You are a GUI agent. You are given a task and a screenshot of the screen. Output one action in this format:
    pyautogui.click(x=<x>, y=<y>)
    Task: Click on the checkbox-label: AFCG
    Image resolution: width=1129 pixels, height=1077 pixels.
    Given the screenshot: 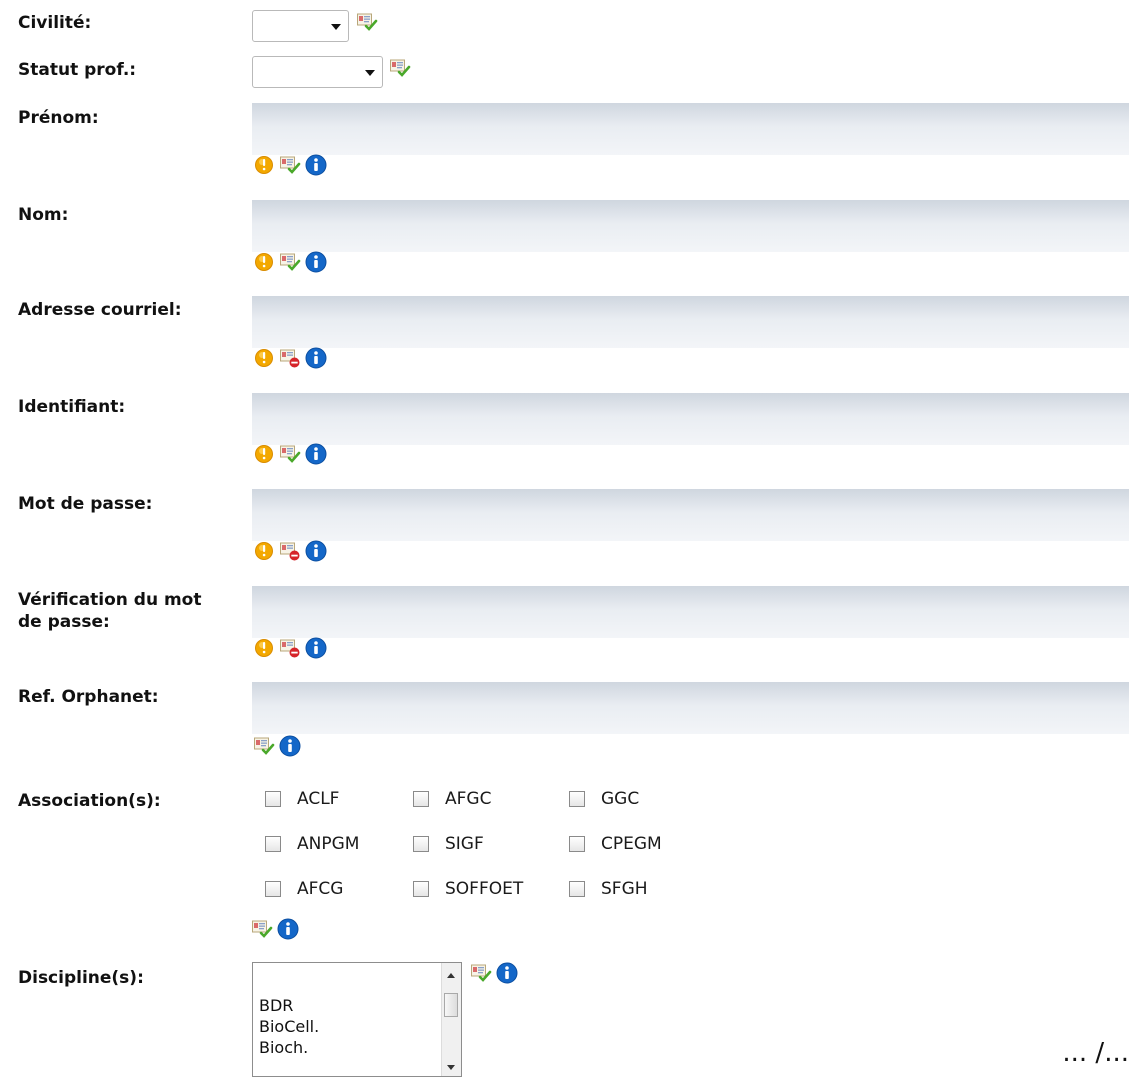 What is the action you would take?
    pyautogui.click(x=320, y=889)
    